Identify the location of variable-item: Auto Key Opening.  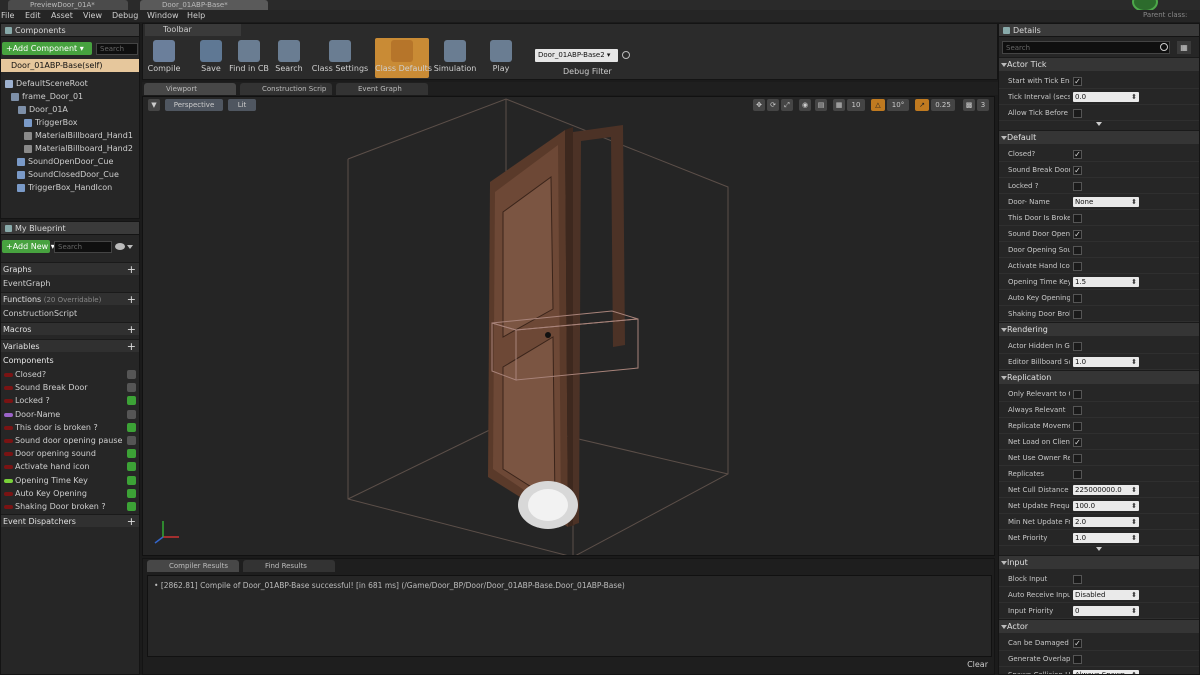
(70, 493).